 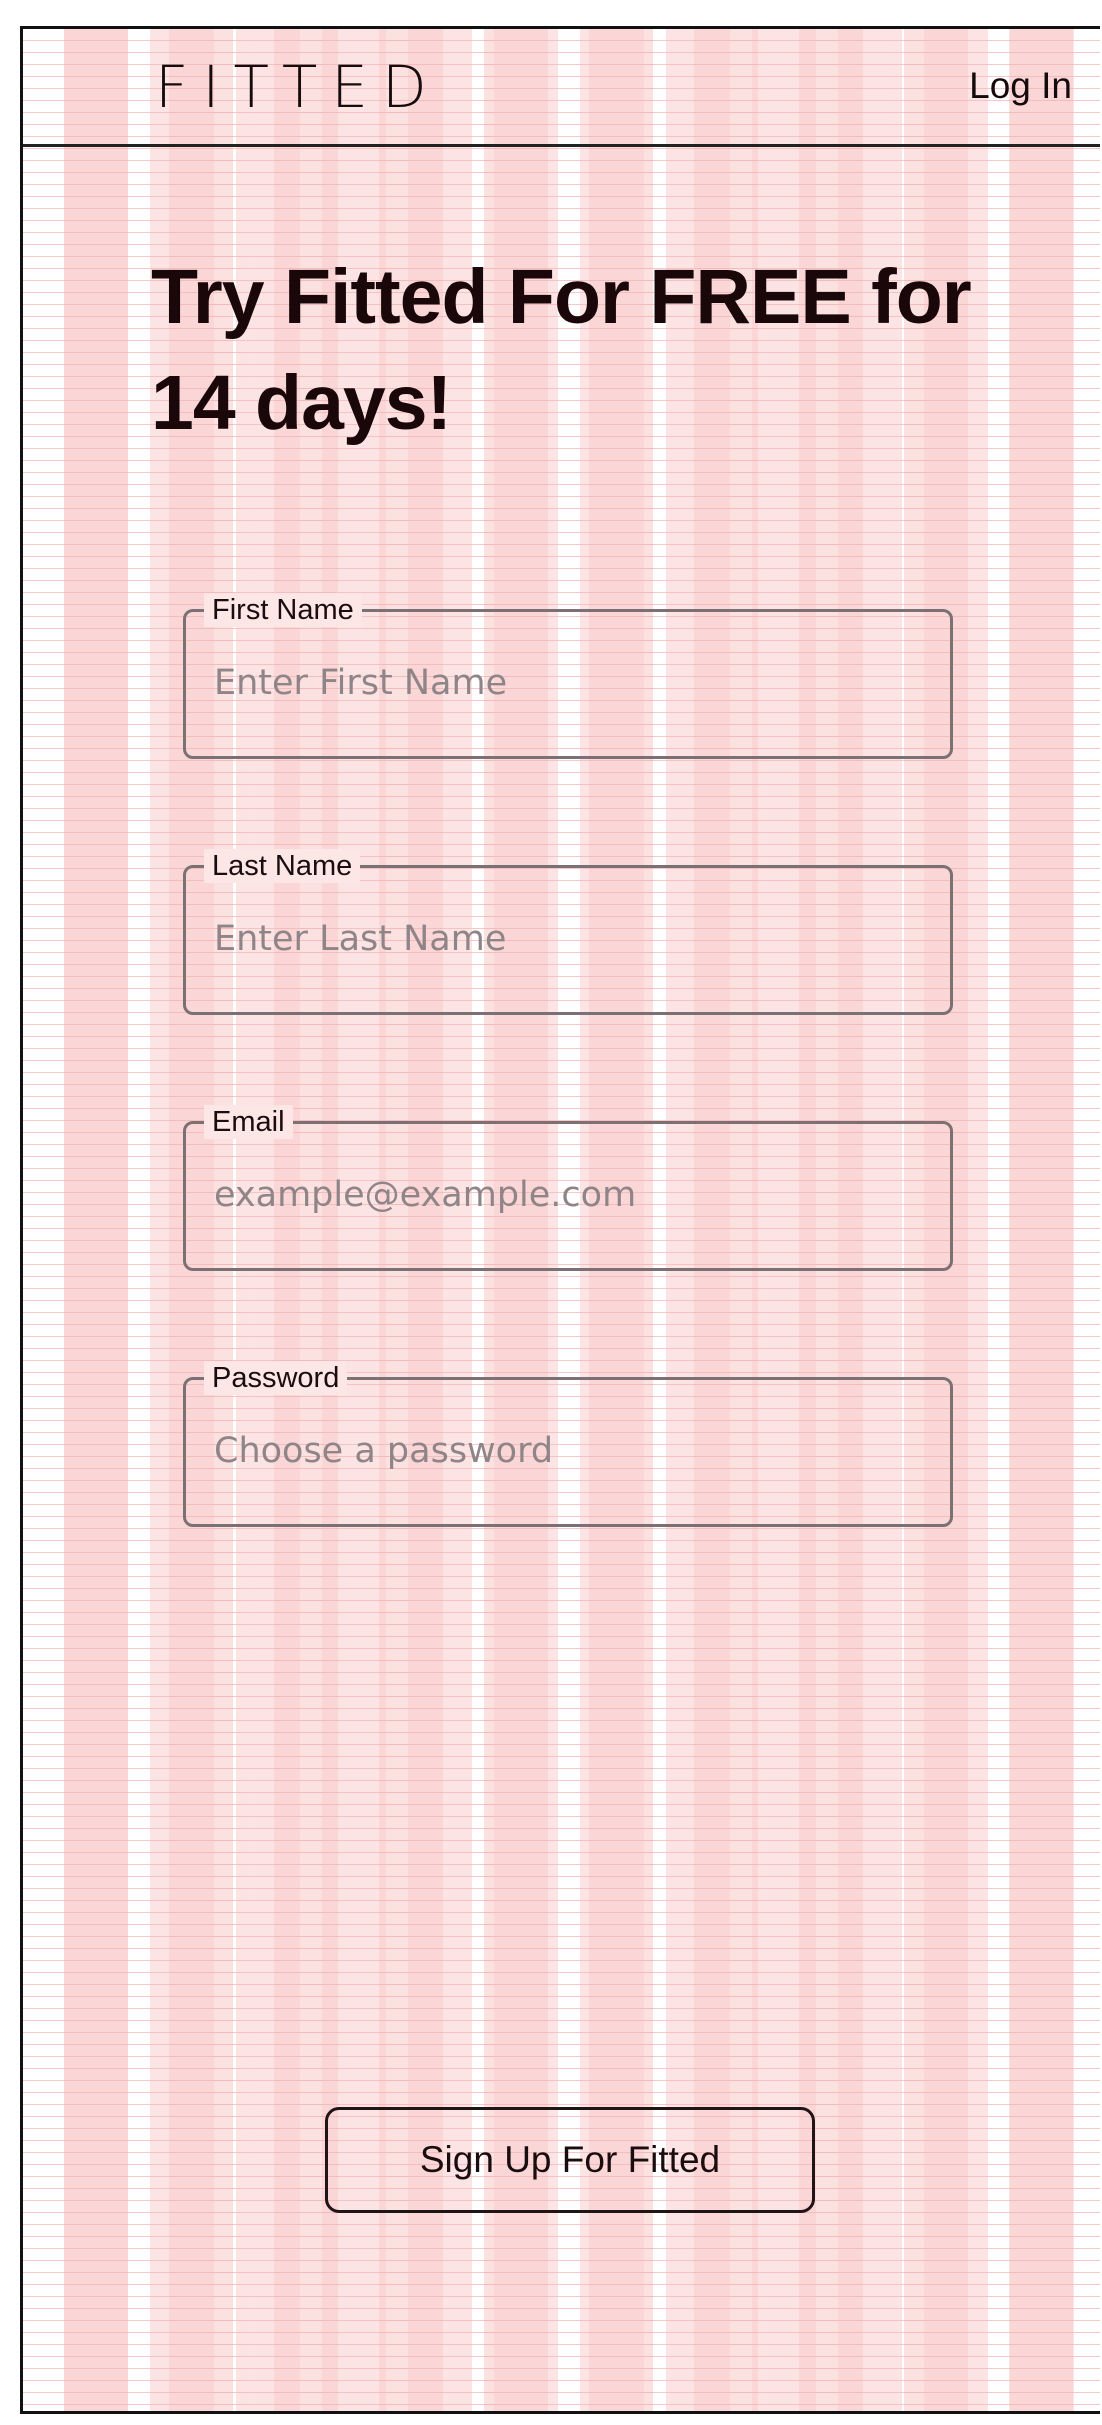 What do you see at coordinates (96, 1220) in the screenshot?
I see `grid-column` at bounding box center [96, 1220].